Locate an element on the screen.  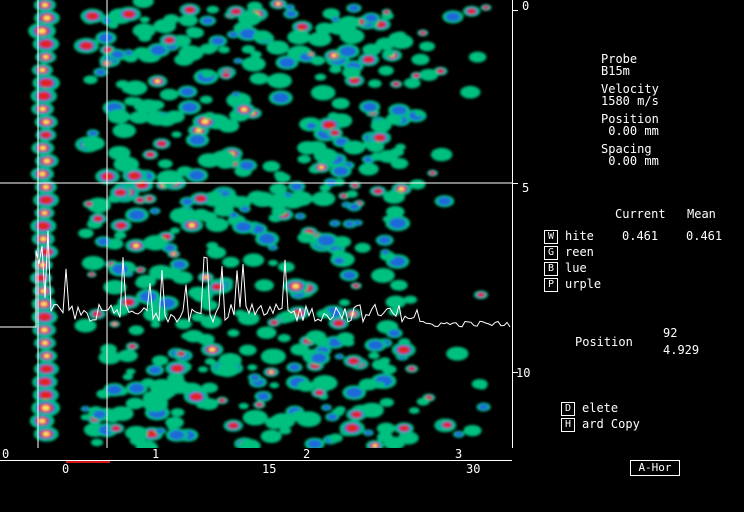
mean-column-header: Mean is located at coordinates (701, 214).